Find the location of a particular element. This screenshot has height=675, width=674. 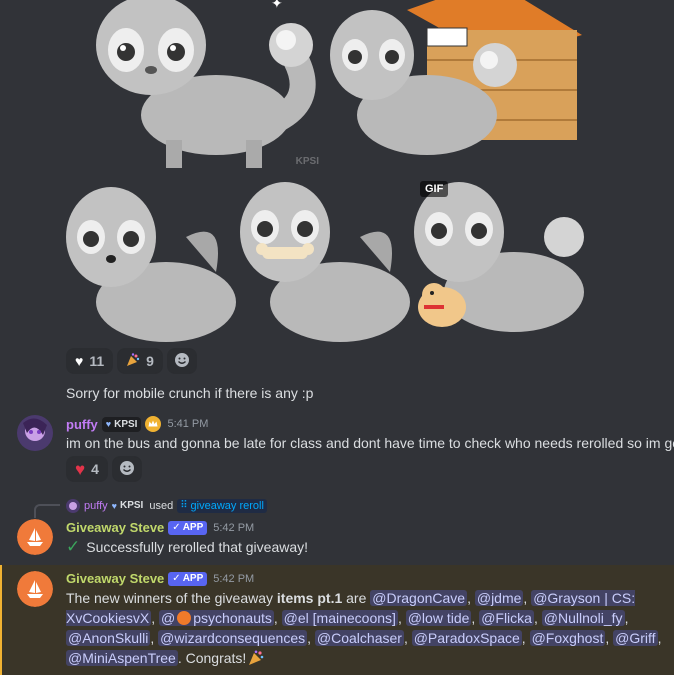

white-heart-icon: ♥ is located at coordinates (79, 361).